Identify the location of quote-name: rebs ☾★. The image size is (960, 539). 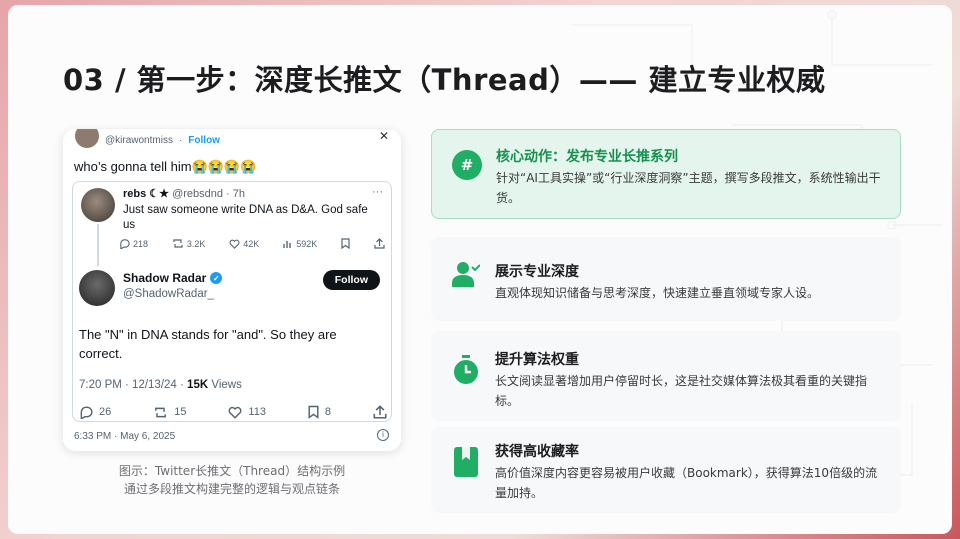
(146, 194).